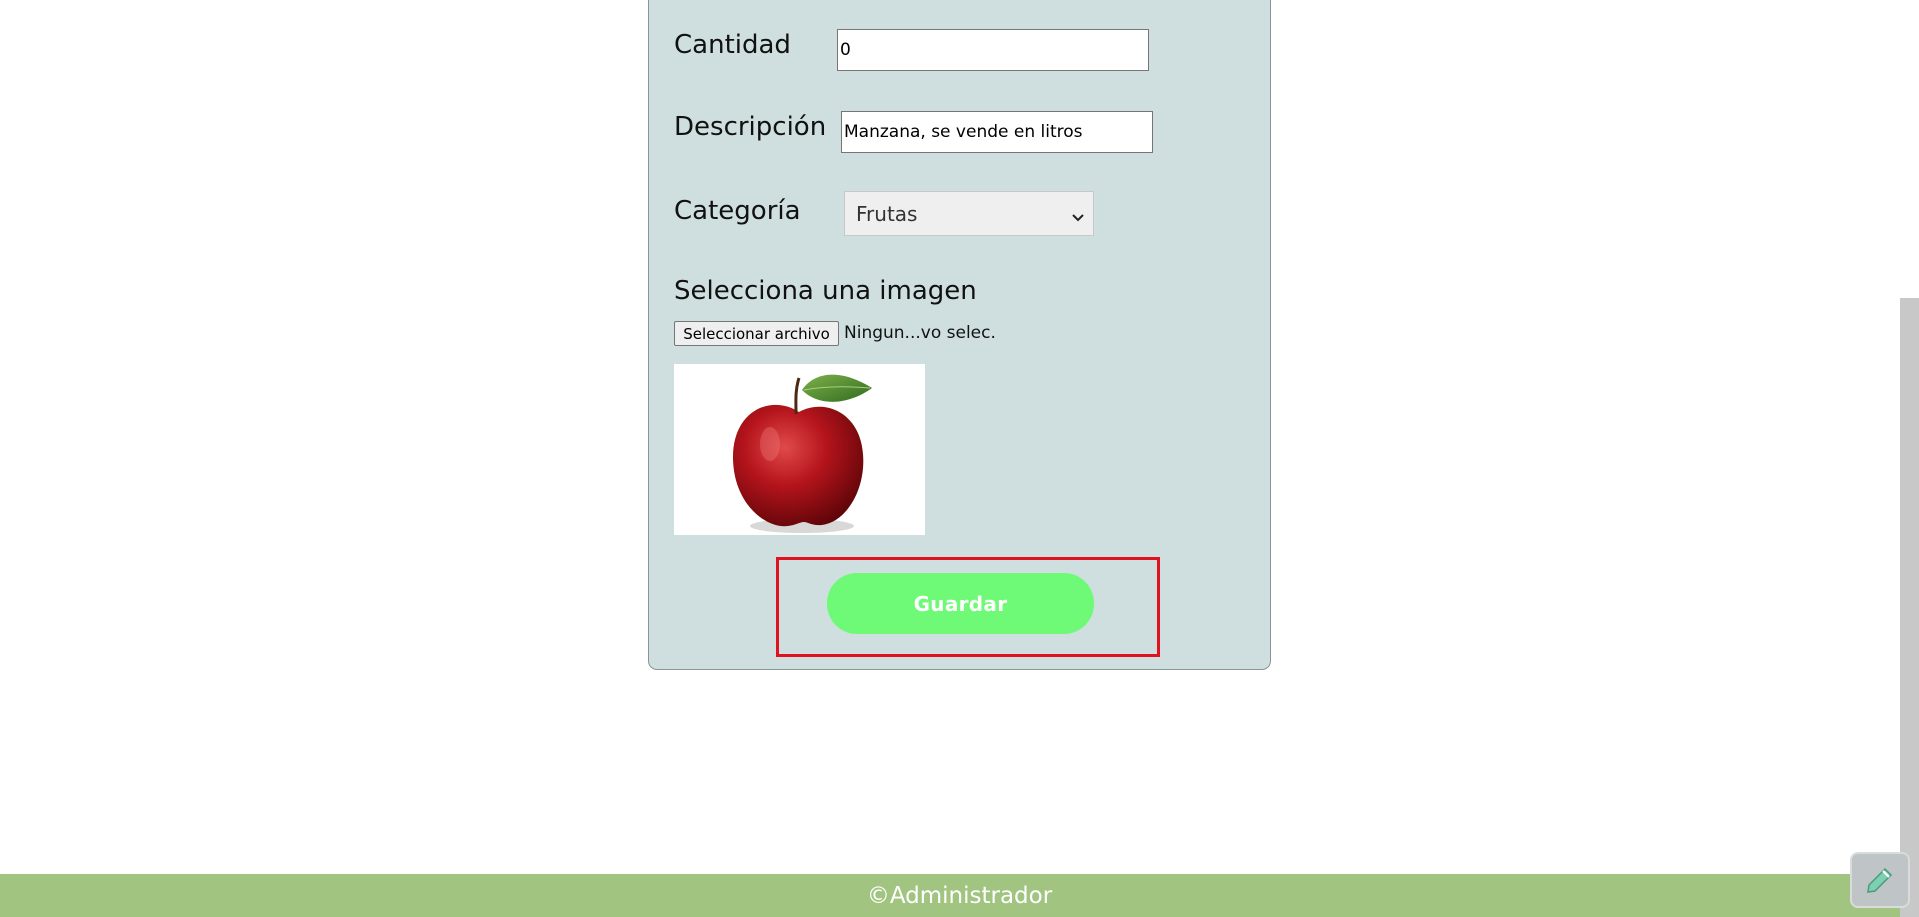 Image resolution: width=1919 pixels, height=917 pixels. What do you see at coordinates (802, 453) in the screenshot?
I see `apple-image` at bounding box center [802, 453].